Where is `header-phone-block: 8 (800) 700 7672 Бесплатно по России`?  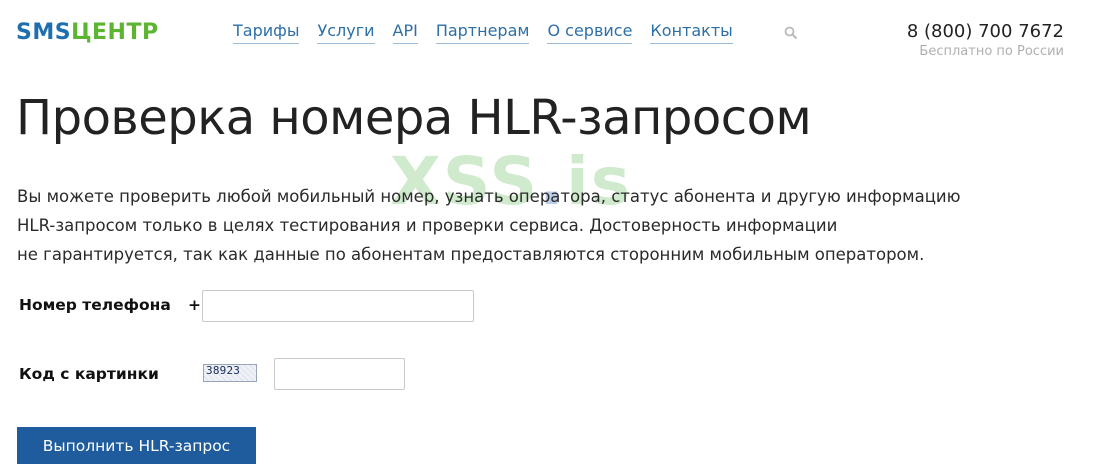 header-phone-block: 8 (800) 700 7672 Бесплатно по России is located at coordinates (985, 40).